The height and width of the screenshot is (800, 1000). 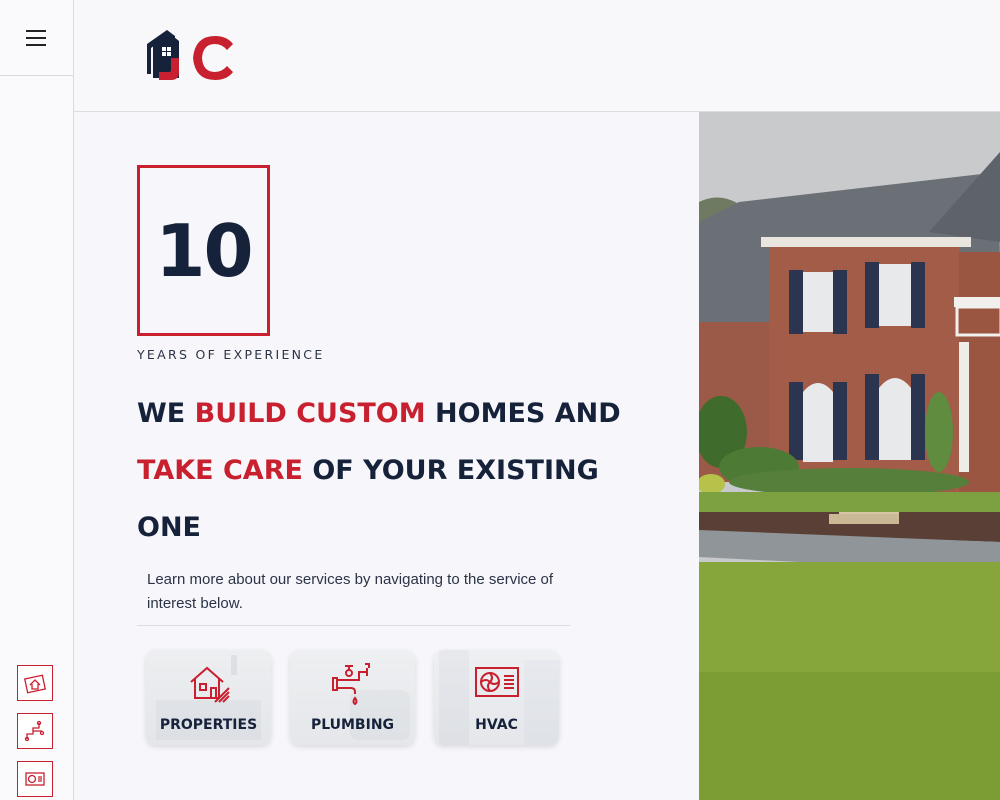 What do you see at coordinates (310, 413) in the screenshot?
I see `headline-highlight: BUILD CUSTOM` at bounding box center [310, 413].